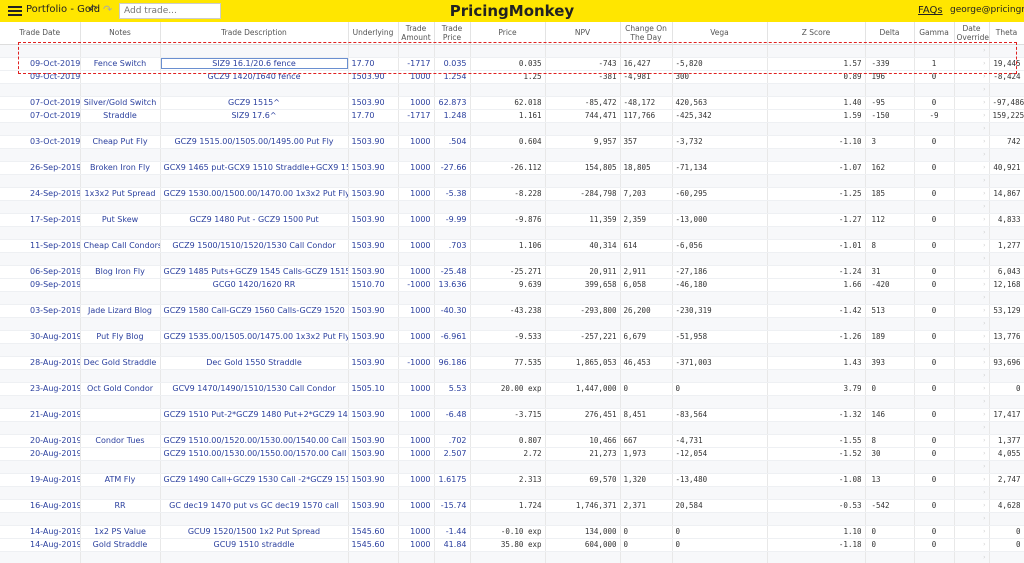  What do you see at coordinates (1006, 506) in the screenshot?
I see `theta-cell: 4,628` at bounding box center [1006, 506].